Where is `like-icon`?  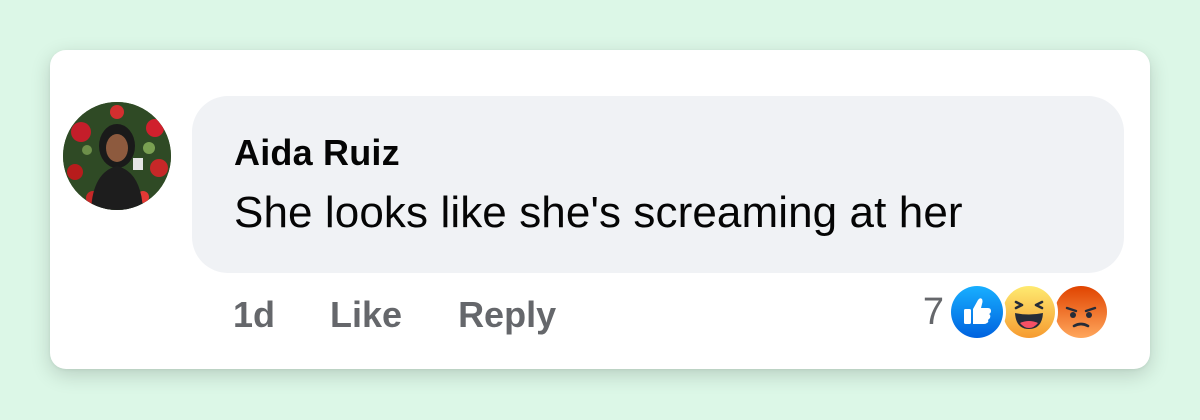 like-icon is located at coordinates (977, 312).